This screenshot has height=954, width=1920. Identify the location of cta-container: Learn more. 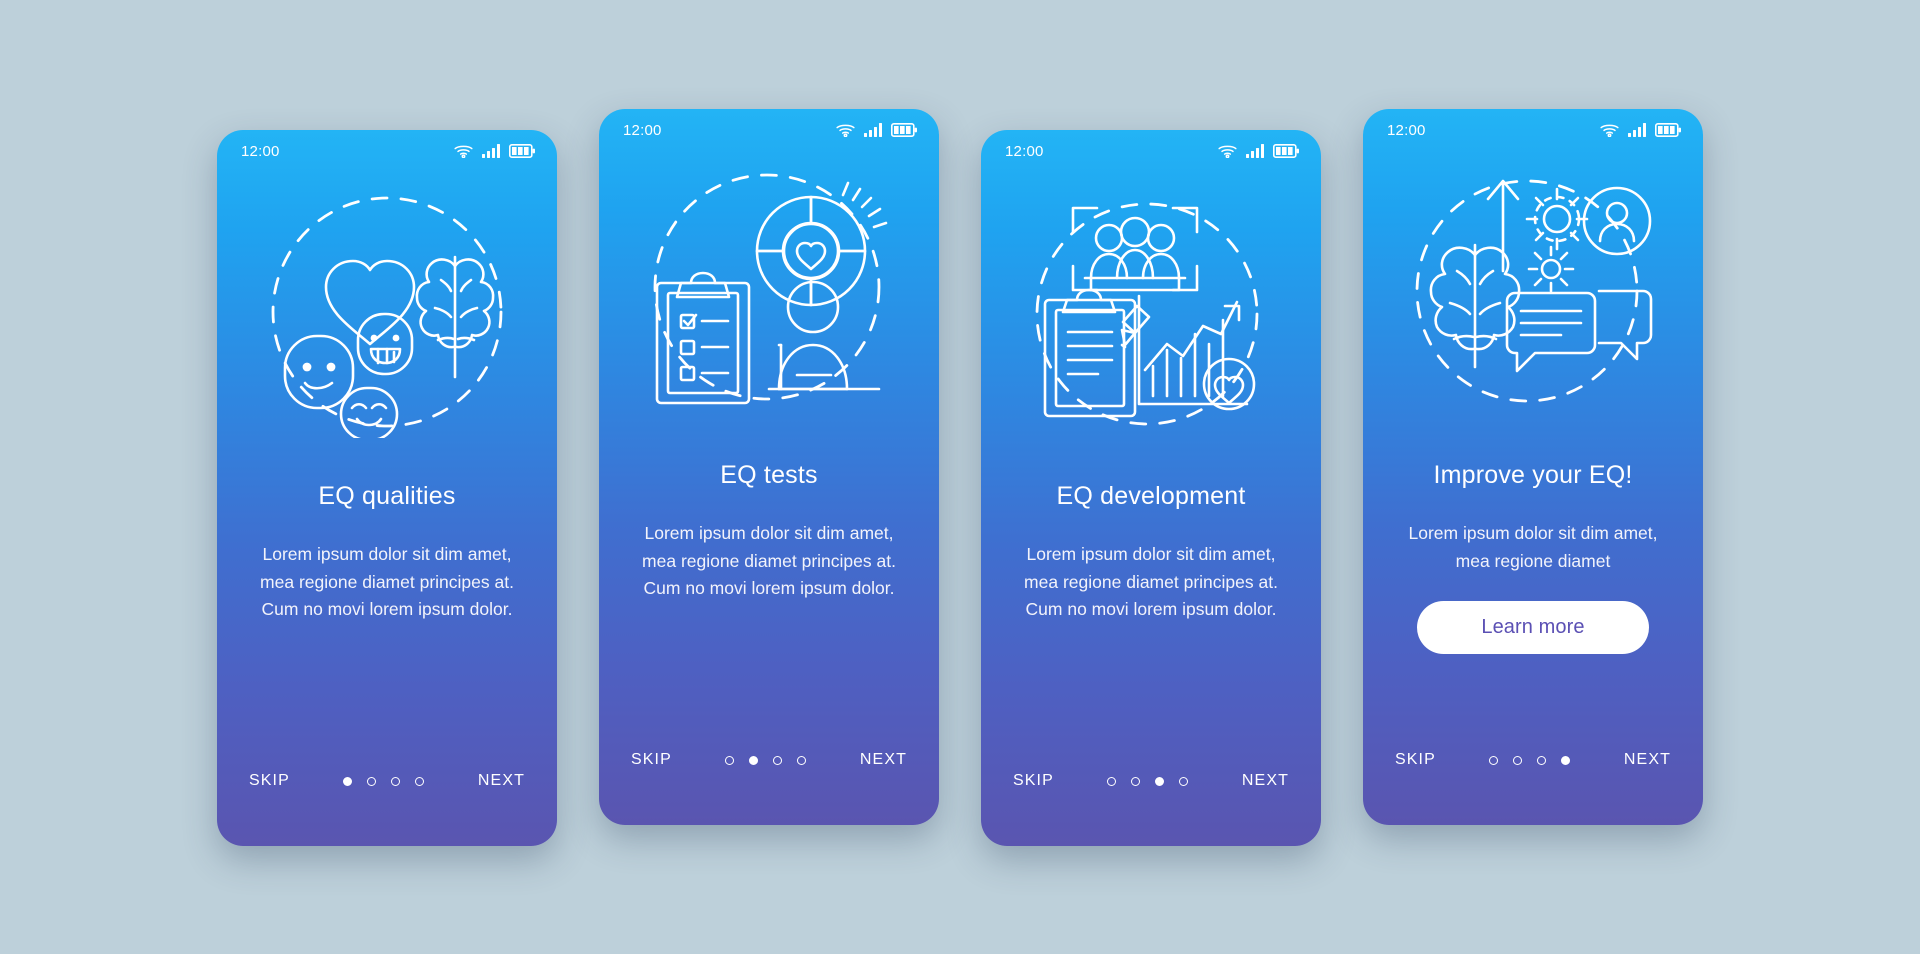
(1533, 628).